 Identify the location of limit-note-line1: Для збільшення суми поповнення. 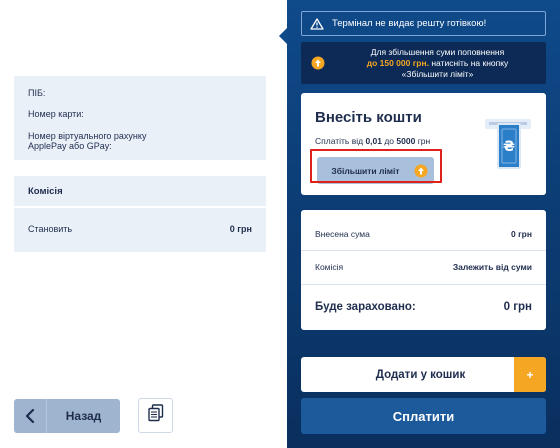
(437, 51).